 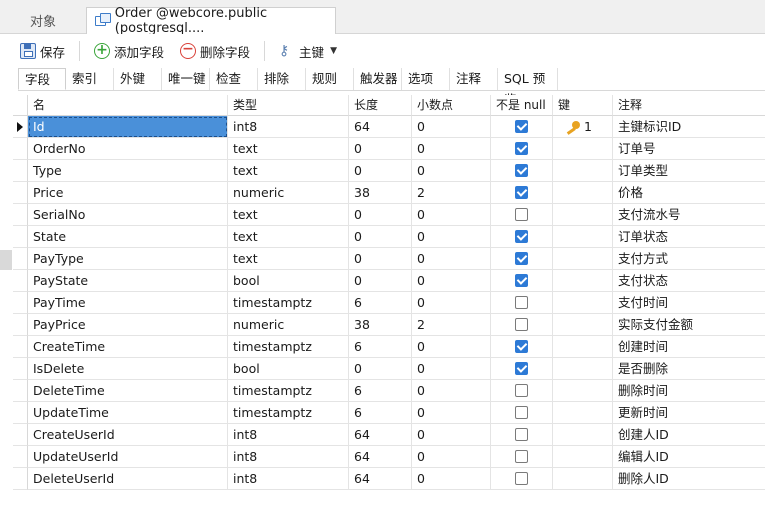 I want to click on field-length-cell: 64, so click(x=380, y=457).